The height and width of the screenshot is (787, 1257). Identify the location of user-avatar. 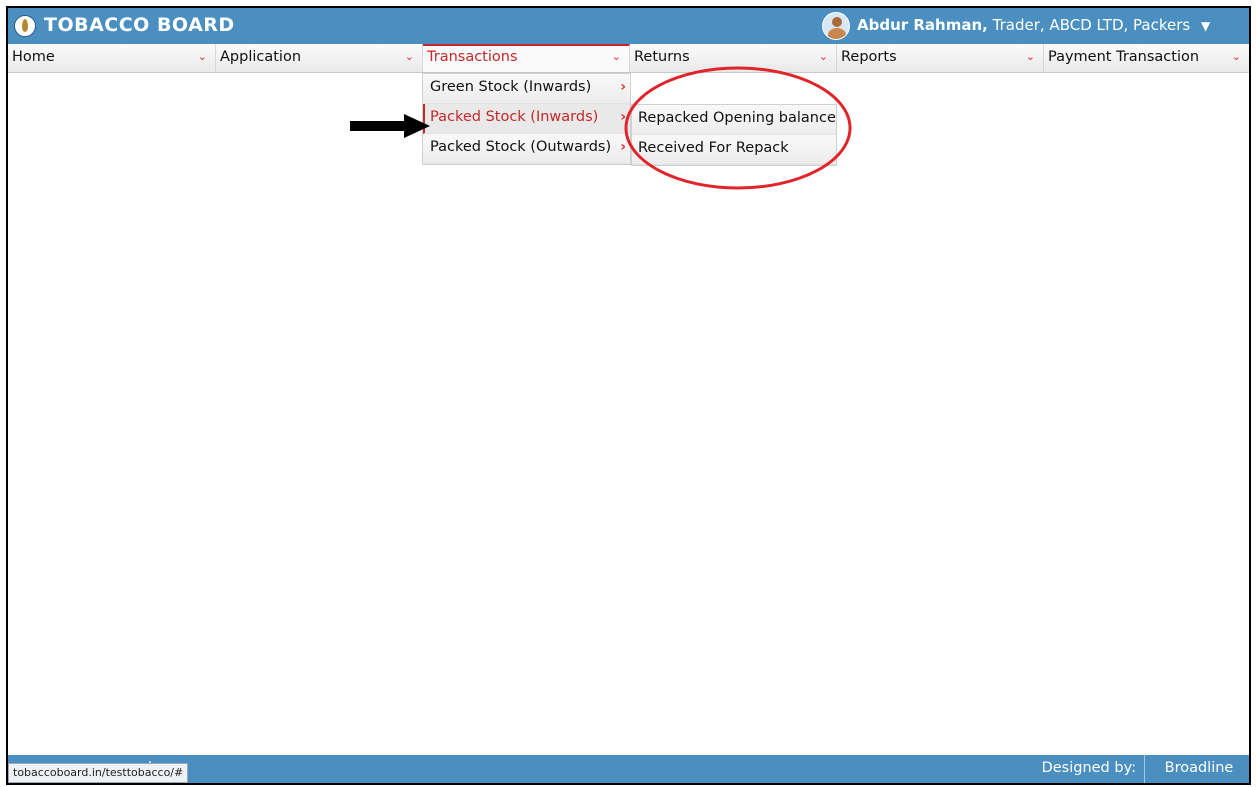
(836, 26).